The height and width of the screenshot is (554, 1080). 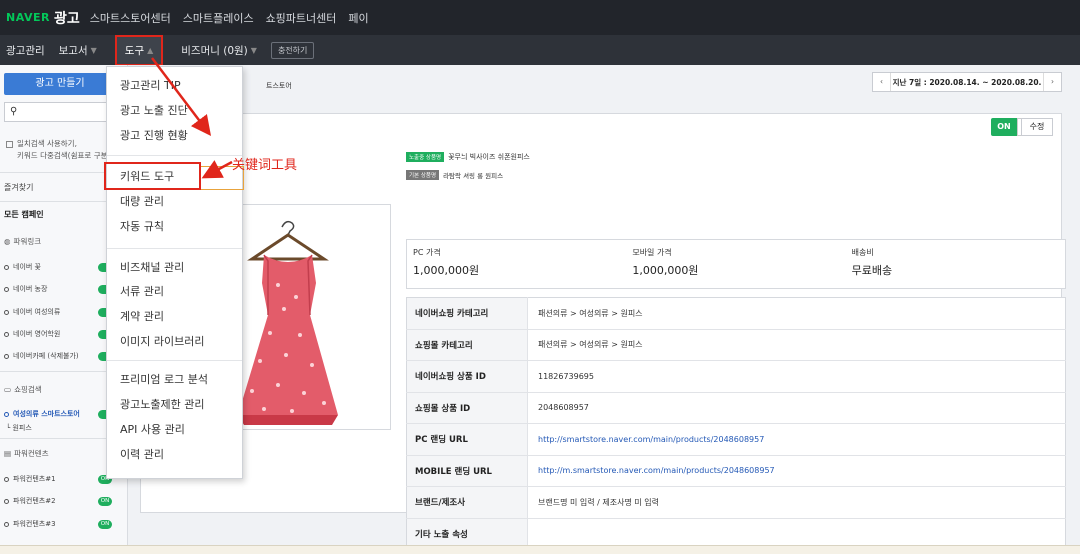 I want to click on exact-match-checkbox, so click(x=9, y=144).